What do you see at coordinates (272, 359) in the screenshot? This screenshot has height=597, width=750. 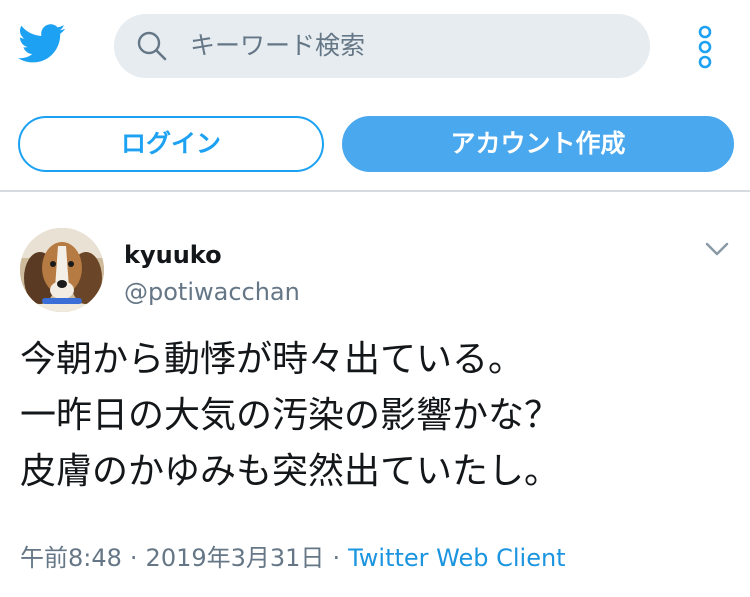 I see `tweet-line: 今朝から動悸が時々出ている。` at bounding box center [272, 359].